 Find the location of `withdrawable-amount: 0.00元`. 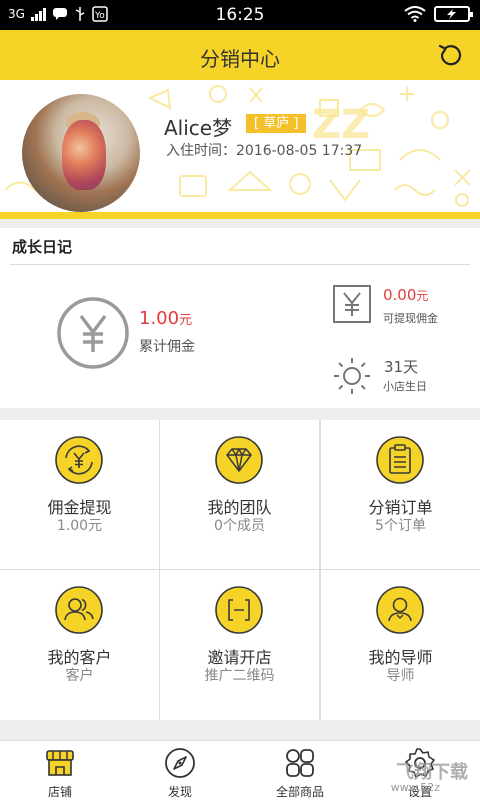

withdrawable-amount: 0.00元 is located at coordinates (405, 295).